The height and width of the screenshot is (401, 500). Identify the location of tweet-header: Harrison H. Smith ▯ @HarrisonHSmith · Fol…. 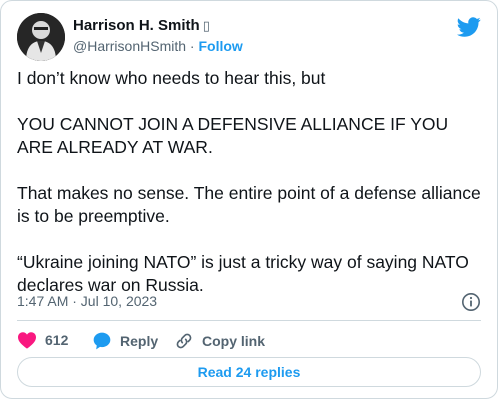
(249, 37).